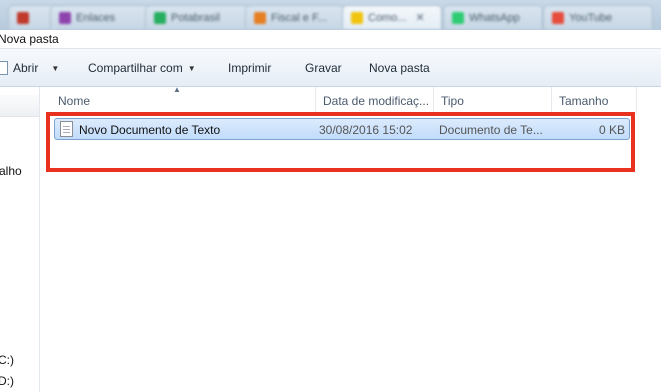 The image size is (661, 392). What do you see at coordinates (598, 17) in the screenshot?
I see `browser-tab: YouTube` at bounding box center [598, 17].